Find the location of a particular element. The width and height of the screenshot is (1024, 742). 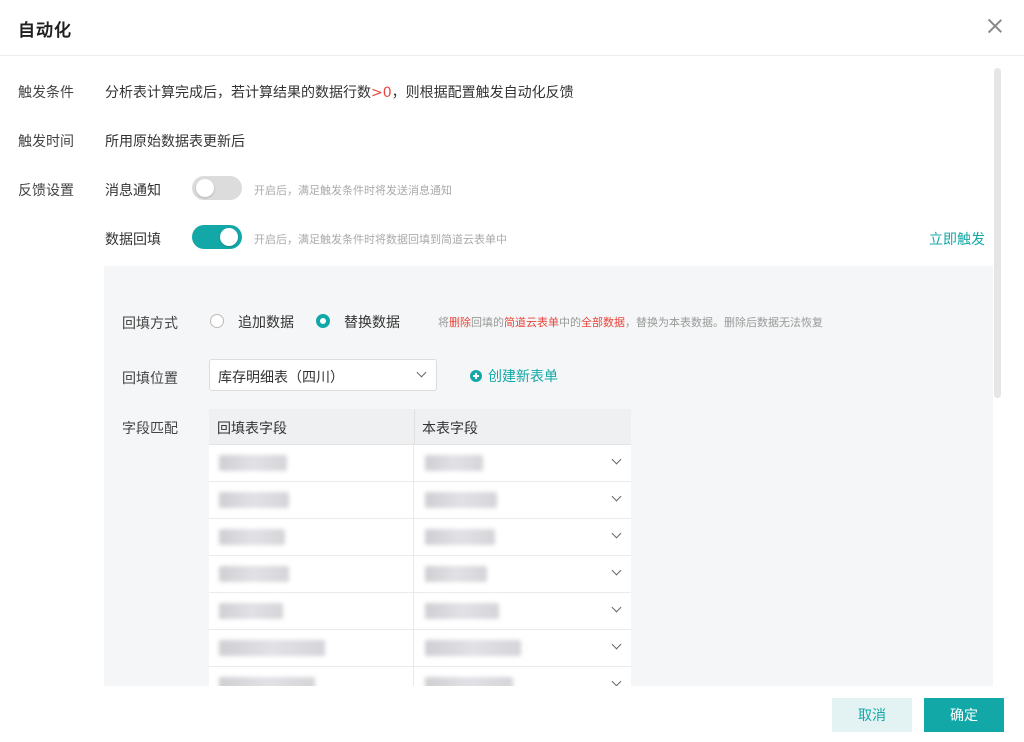

trigger-condition-text-after: ，则根据配置触发自动化反馈 is located at coordinates (482, 93).